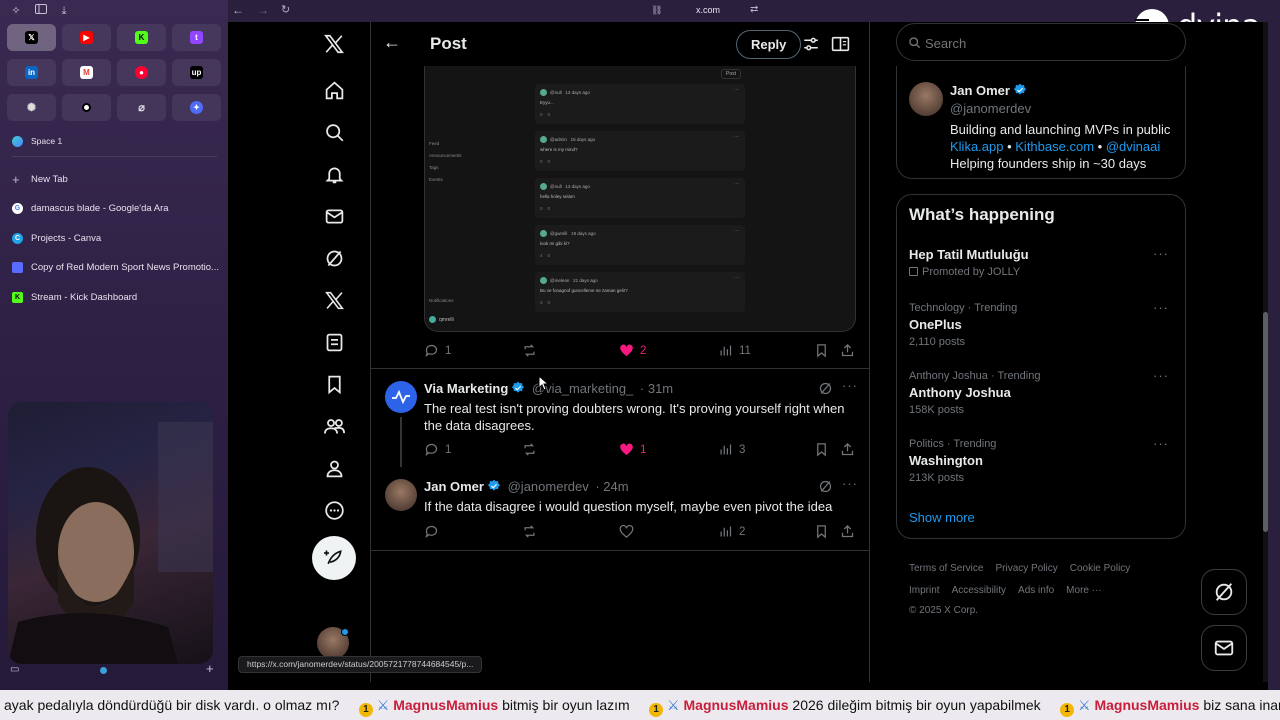  What do you see at coordinates (141, 107) in the screenshot?
I see `pinned-tab-perplexity: ⌀` at bounding box center [141, 107].